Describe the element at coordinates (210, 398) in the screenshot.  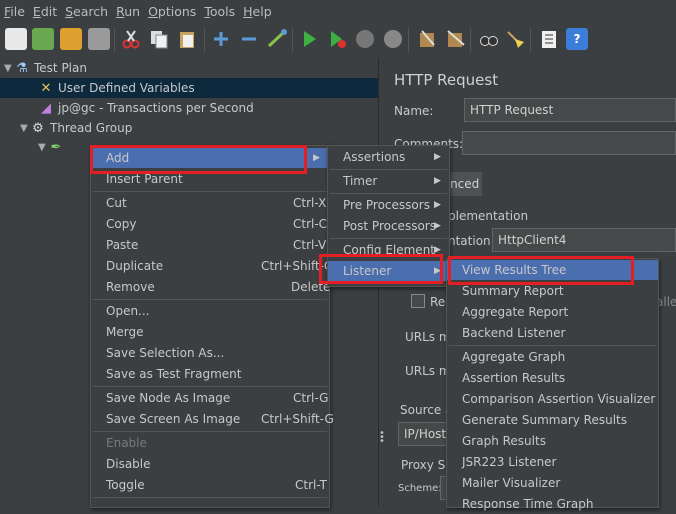
I see `context-menu-save-node-image: Save Node As Image Ctrl-G` at that location.